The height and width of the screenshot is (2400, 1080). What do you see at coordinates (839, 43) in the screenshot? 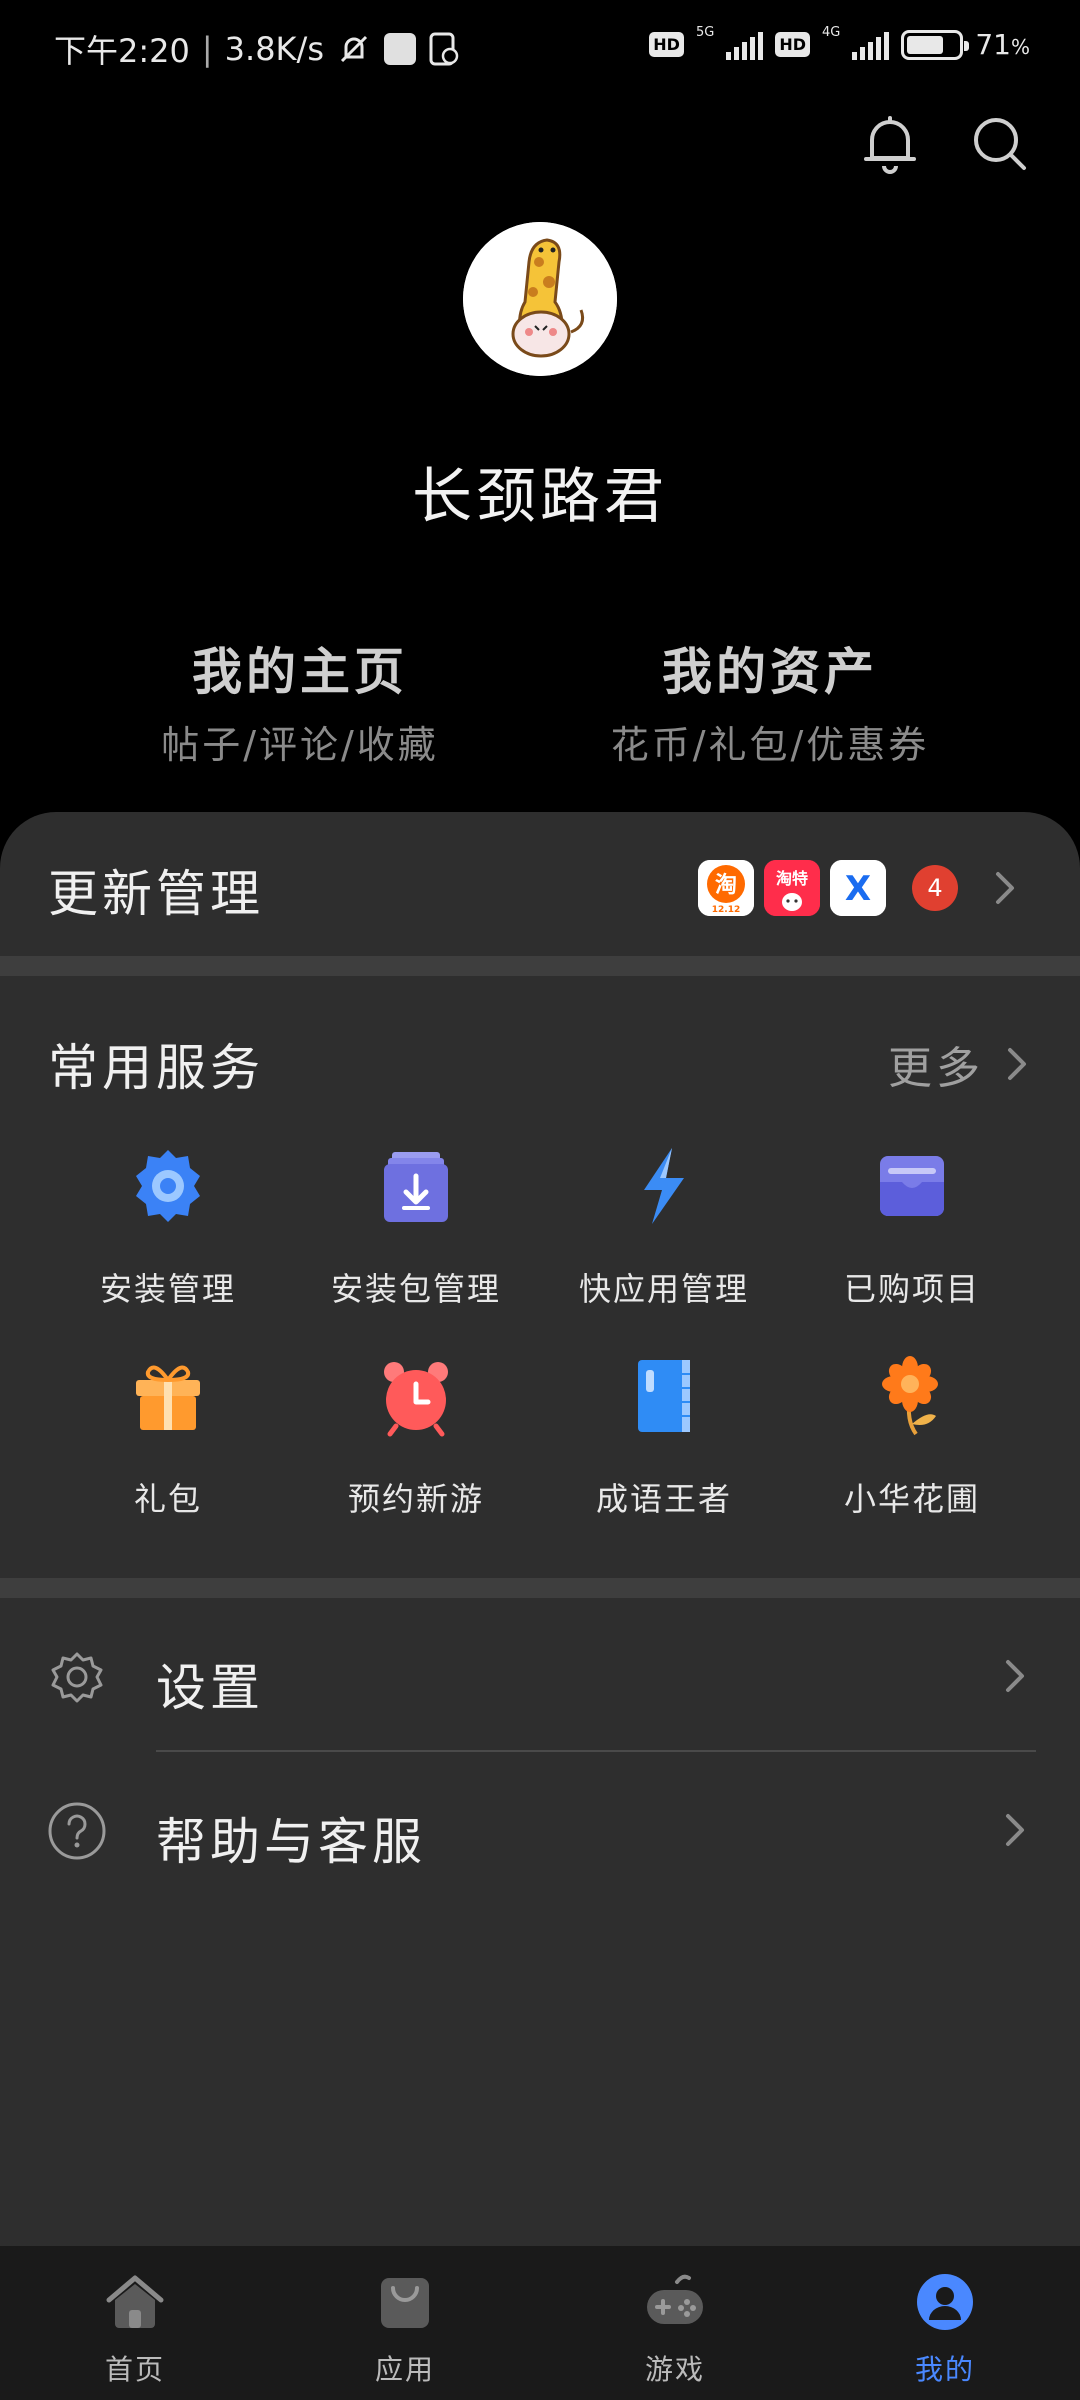
I see `status-right: HD 5G HD 4G 71%` at bounding box center [839, 43].